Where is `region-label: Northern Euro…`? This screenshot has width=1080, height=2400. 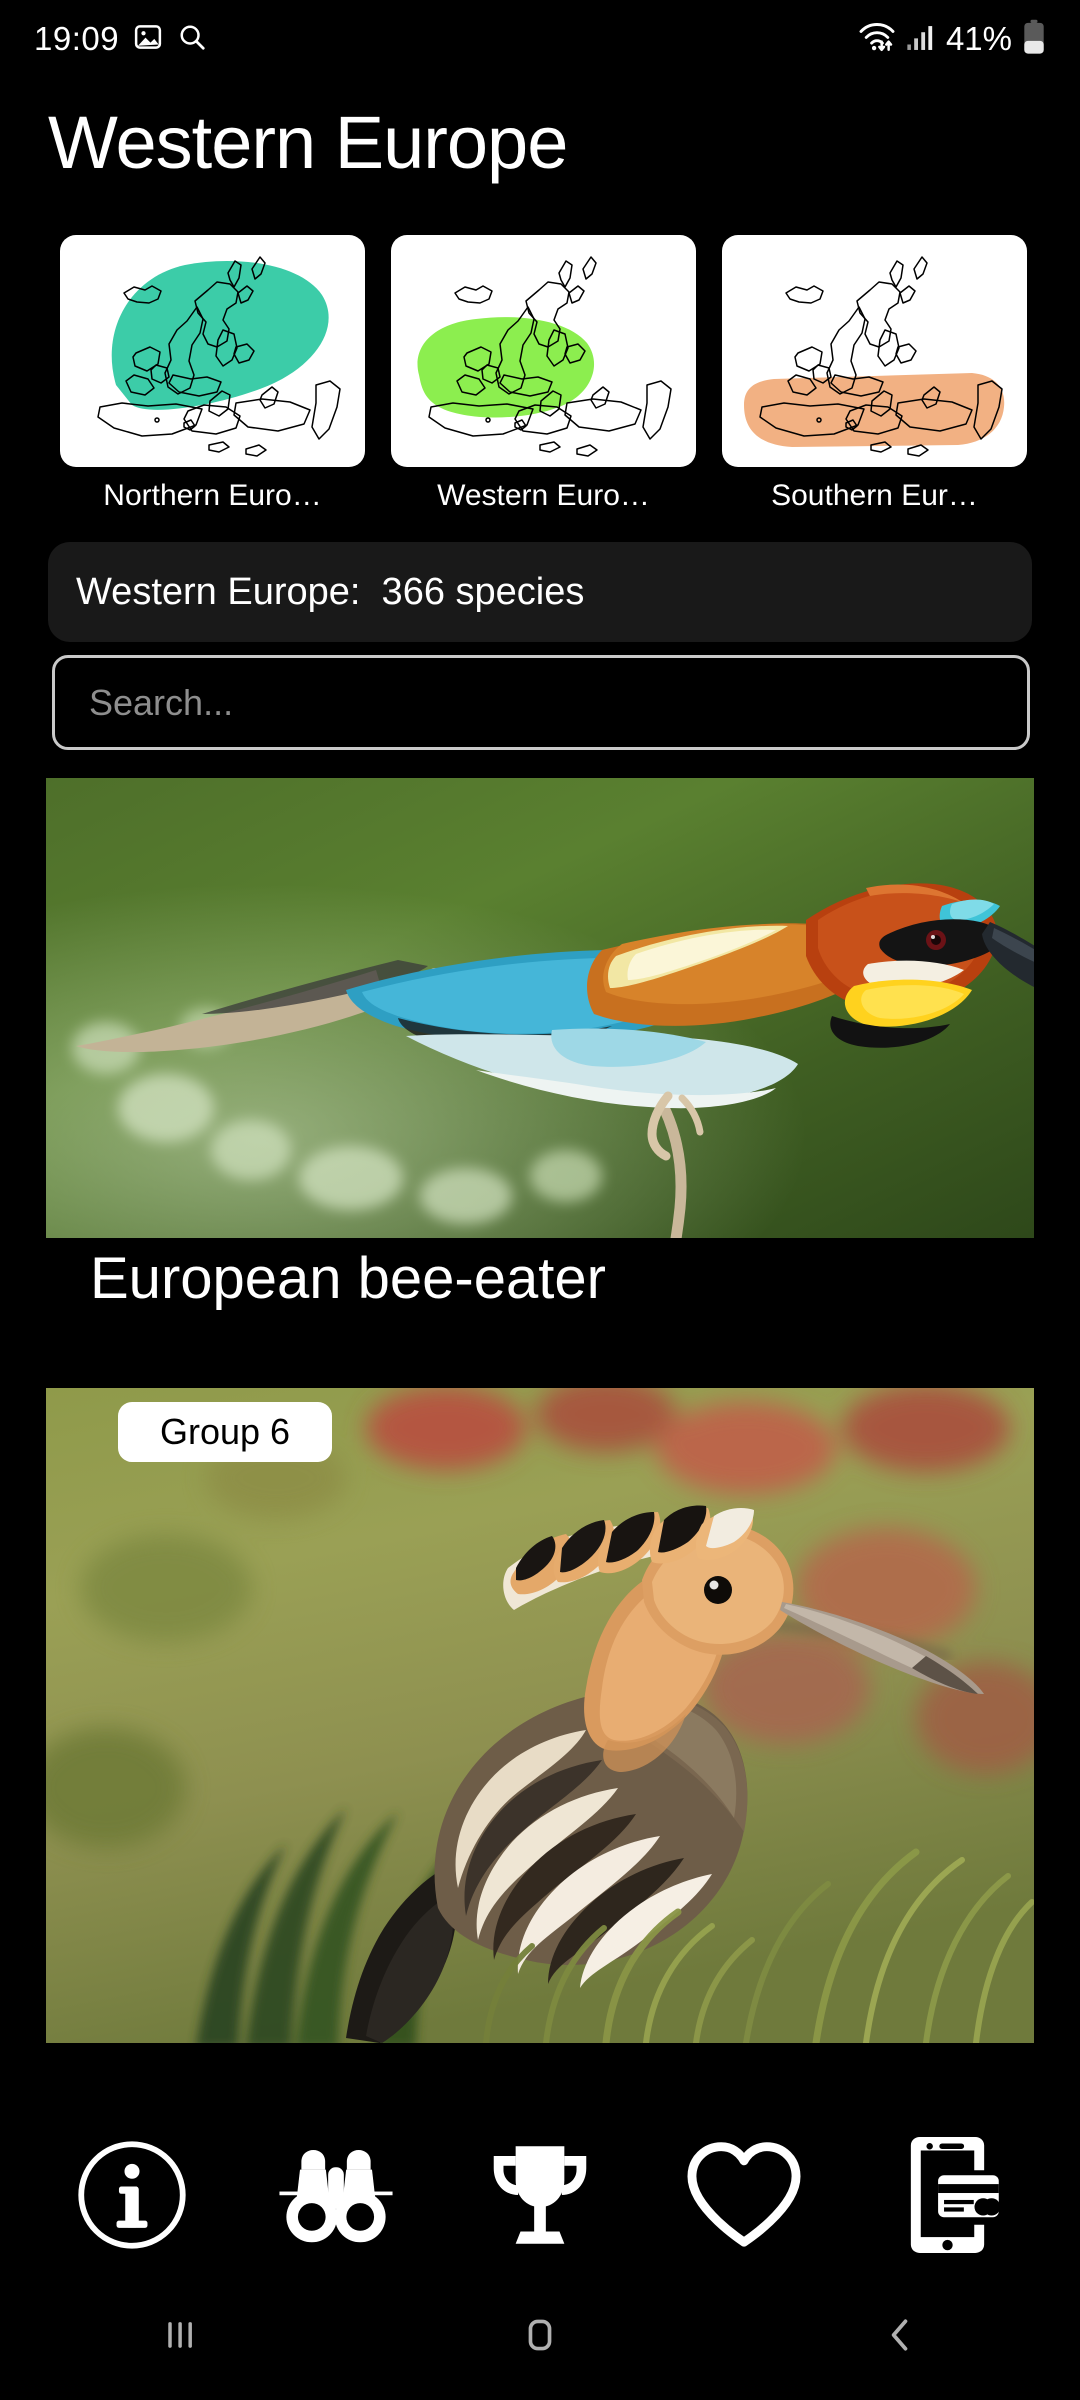
region-label: Northern Euro… is located at coordinates (212, 495).